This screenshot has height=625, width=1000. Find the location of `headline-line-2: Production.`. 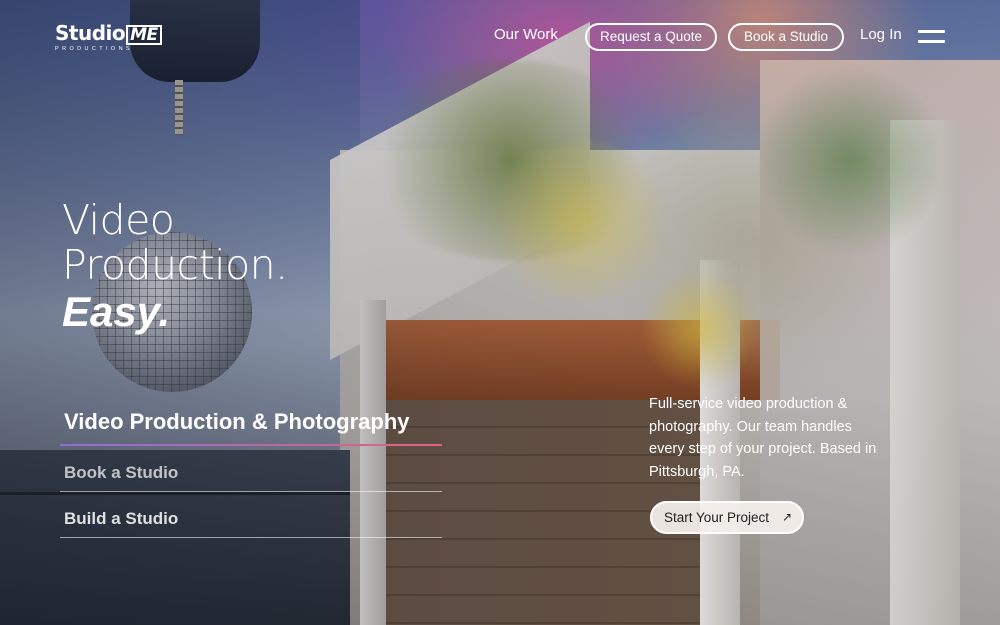

headline-line-2: Production. is located at coordinates (175, 265).